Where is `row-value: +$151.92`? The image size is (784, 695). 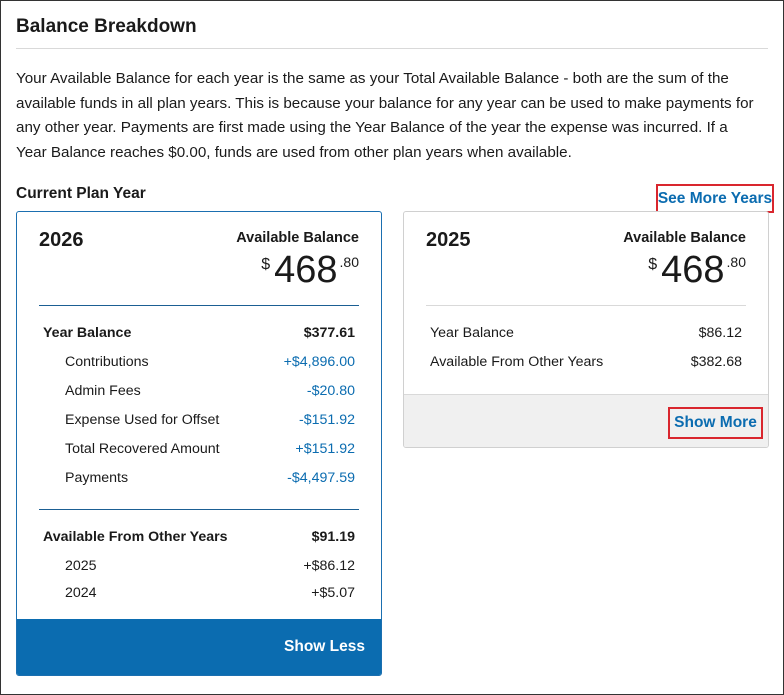
row-value: +$151.92 is located at coordinates (325, 449).